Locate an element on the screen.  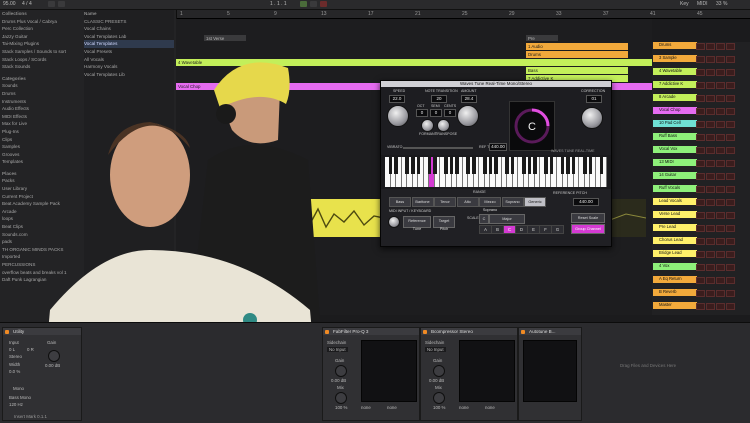
browser-file-item: Harmony Vocals is located at coordinates (129, 67).